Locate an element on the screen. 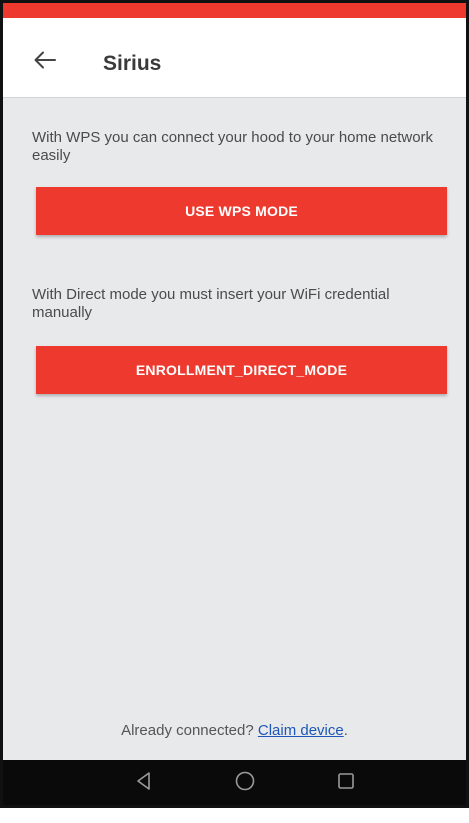  system-nav-bar is located at coordinates (234, 782).